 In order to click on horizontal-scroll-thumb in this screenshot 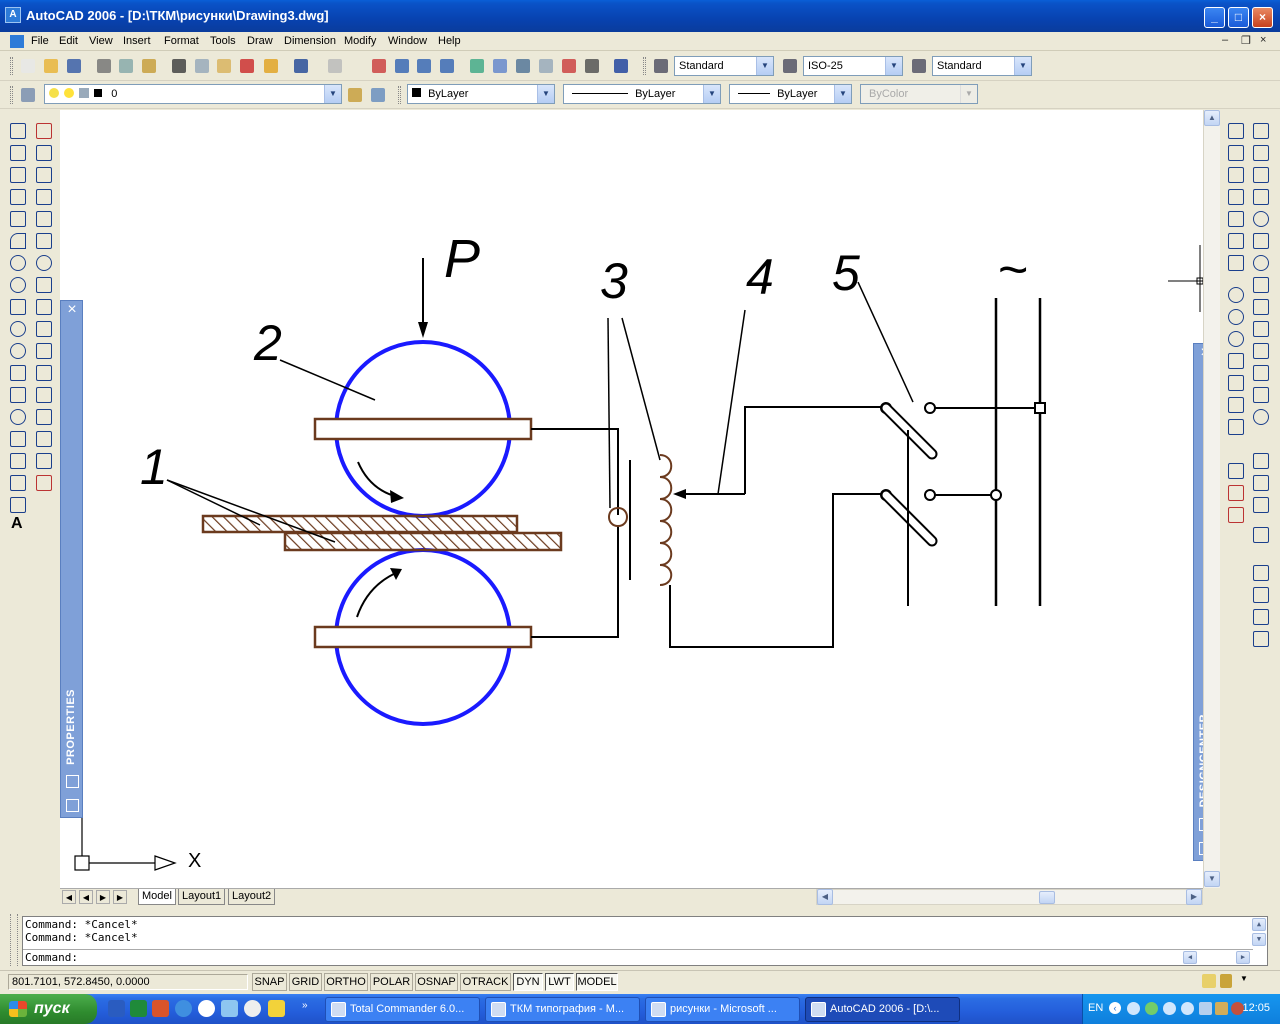, I will do `click(1047, 897)`.